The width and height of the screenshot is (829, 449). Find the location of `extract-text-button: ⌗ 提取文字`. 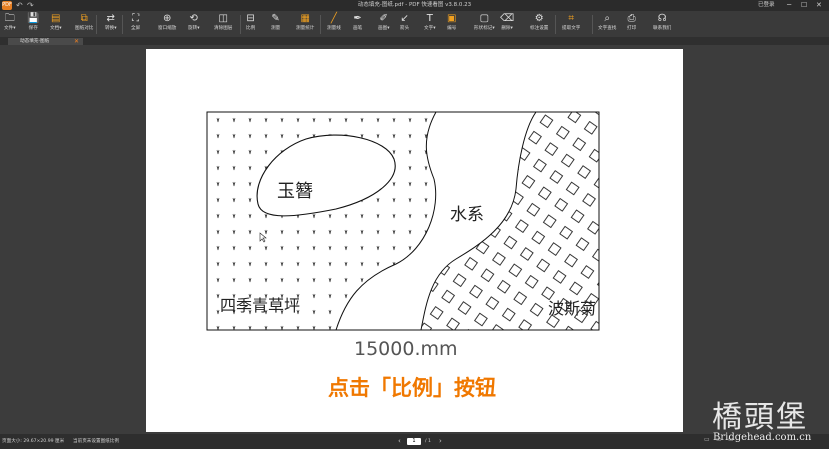

extract-text-button: ⌗ 提取文字 is located at coordinates (571, 24).